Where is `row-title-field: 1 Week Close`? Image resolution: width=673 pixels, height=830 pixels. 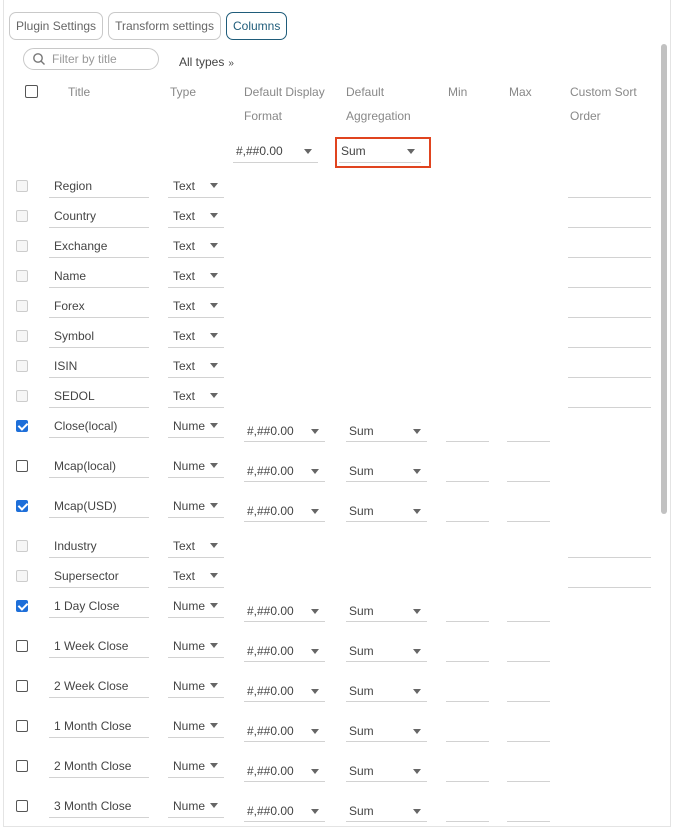
row-title-field: 1 Week Close is located at coordinates (99, 647).